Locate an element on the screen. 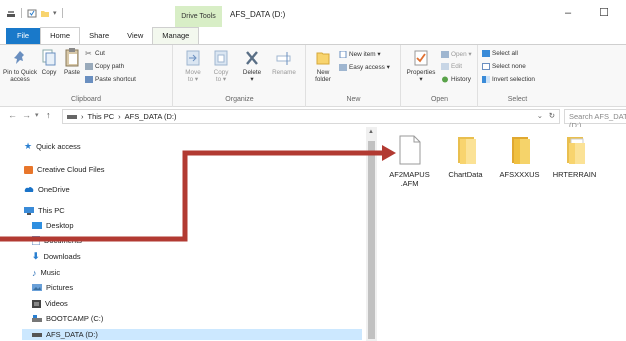 The image size is (626, 341). up-button: ↑ is located at coordinates (48, 115).